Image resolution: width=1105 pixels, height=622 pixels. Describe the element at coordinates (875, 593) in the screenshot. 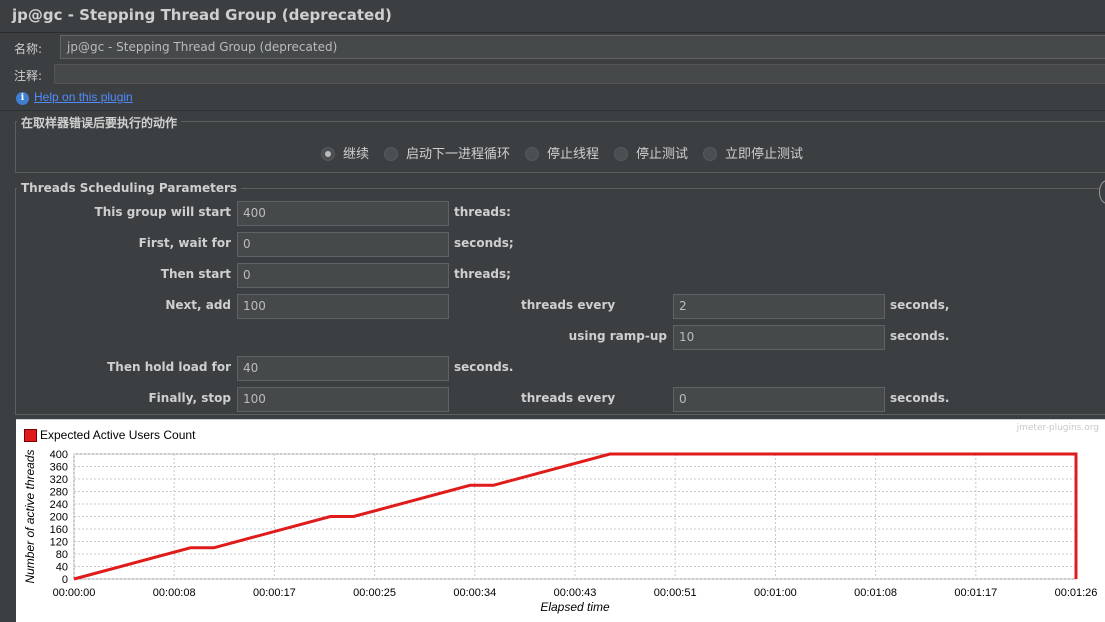

I see `x-tick-label: 00:01:08` at that location.